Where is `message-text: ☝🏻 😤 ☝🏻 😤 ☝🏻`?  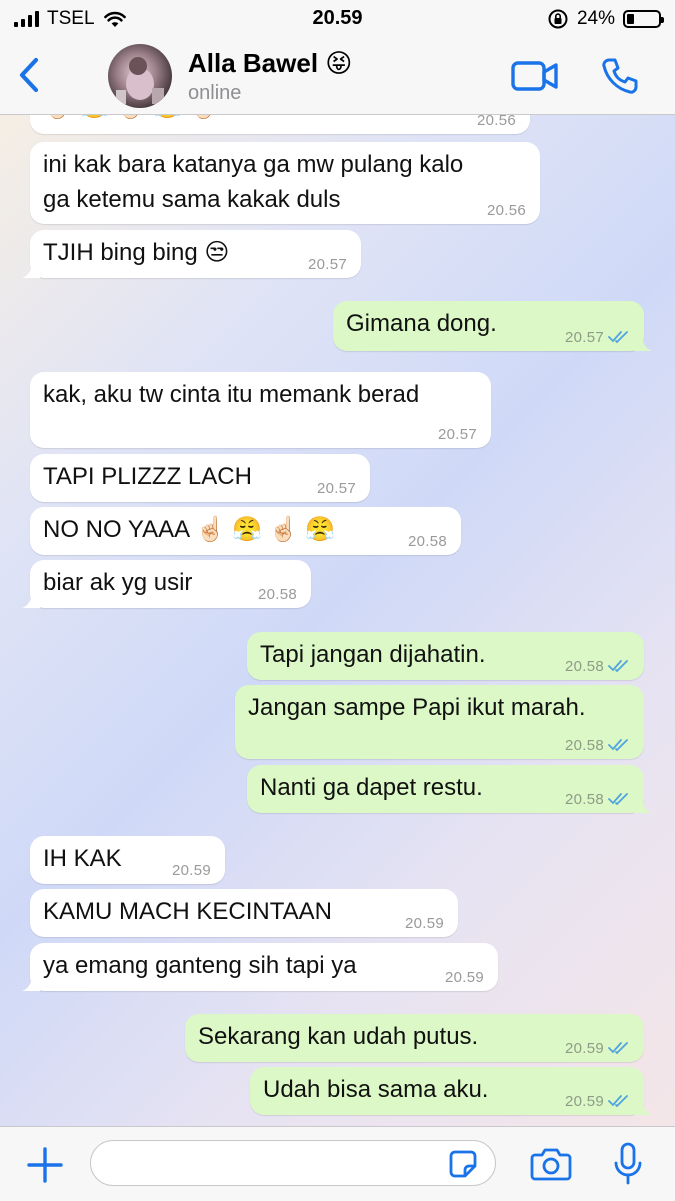 message-text: ☝🏻 😤 ☝🏻 😤 ☝🏻 is located at coordinates (131, 119).